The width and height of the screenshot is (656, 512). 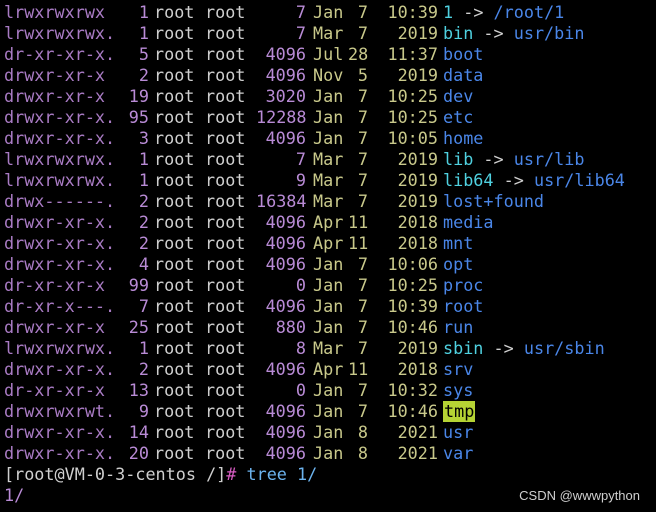 What do you see at coordinates (412, 54) in the screenshot?
I see `time-field: 11:37` at bounding box center [412, 54].